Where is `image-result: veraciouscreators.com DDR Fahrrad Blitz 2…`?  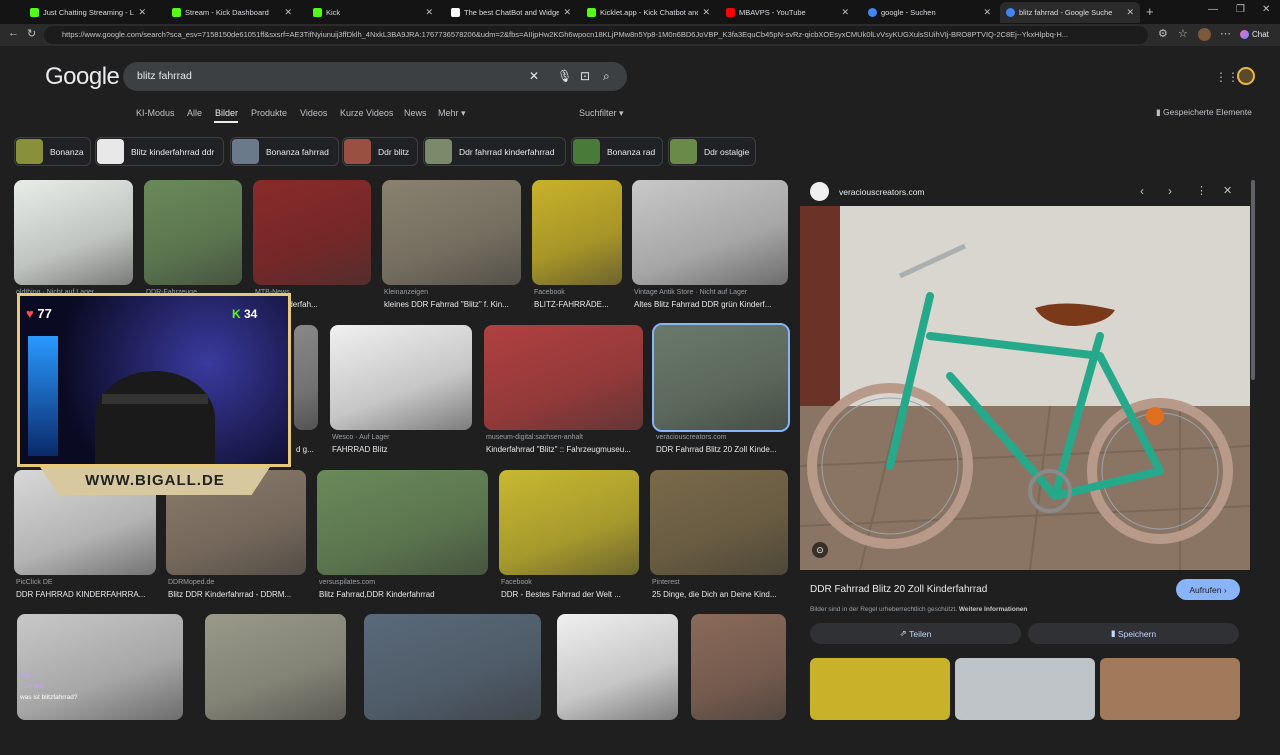 image-result: veraciouscreators.com DDR Fahrrad Blitz 2… is located at coordinates (721, 394).